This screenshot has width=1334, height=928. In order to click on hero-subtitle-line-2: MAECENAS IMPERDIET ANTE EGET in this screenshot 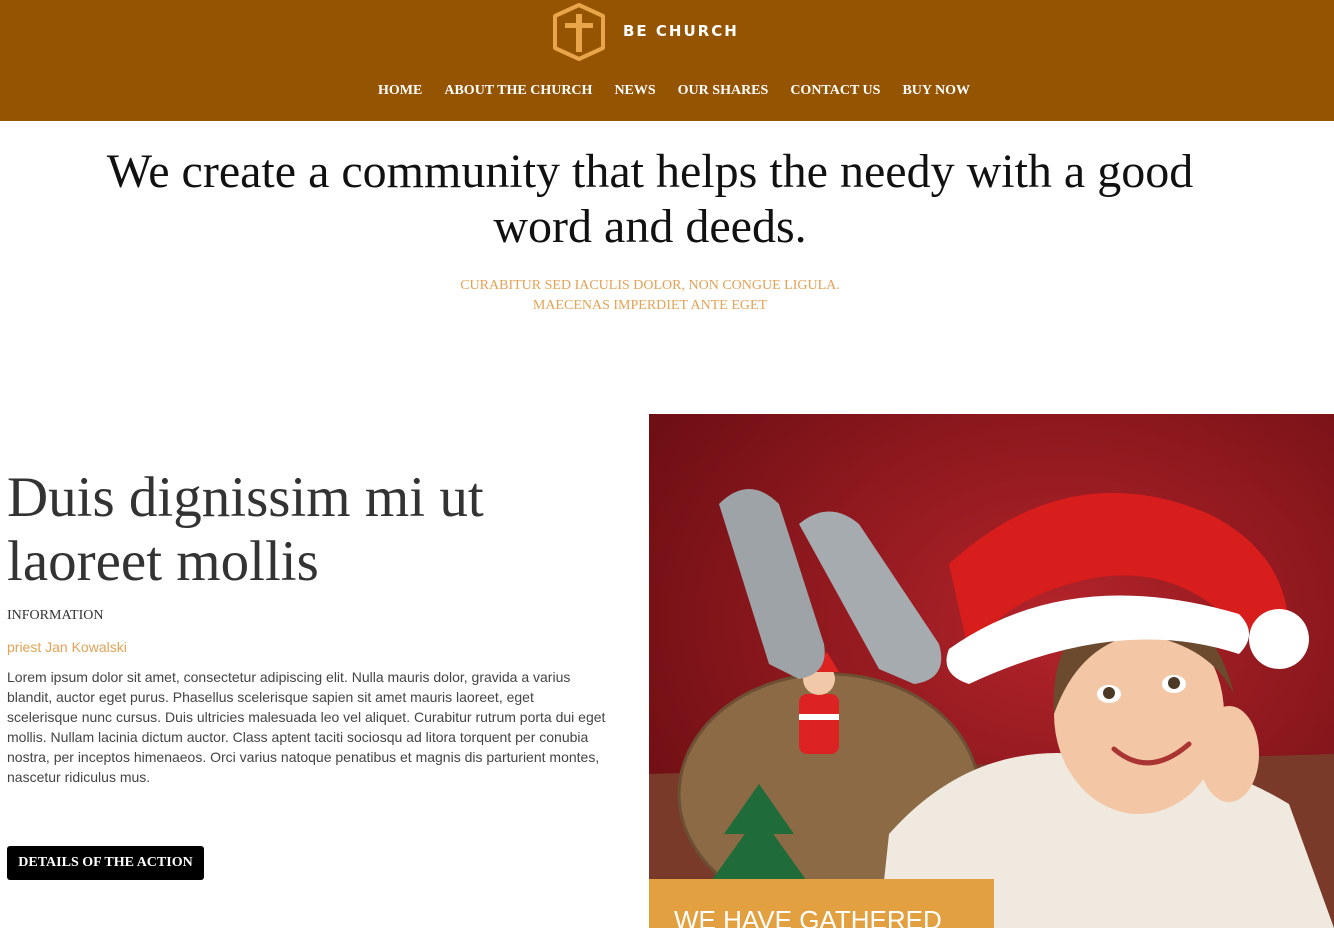, I will do `click(650, 305)`.